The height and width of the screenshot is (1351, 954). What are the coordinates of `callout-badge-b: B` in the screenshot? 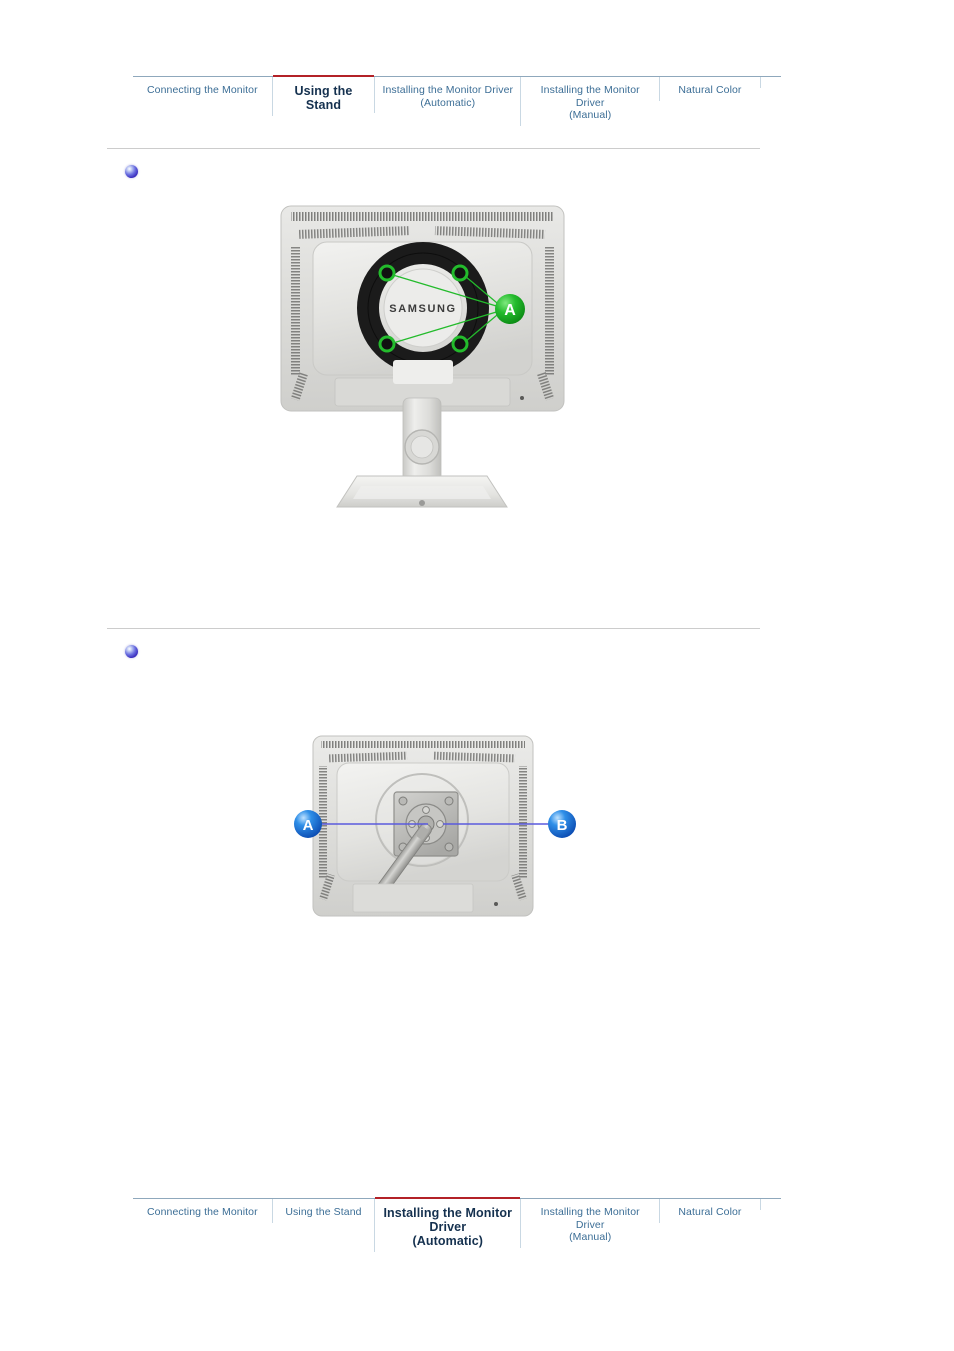 It's located at (562, 824).